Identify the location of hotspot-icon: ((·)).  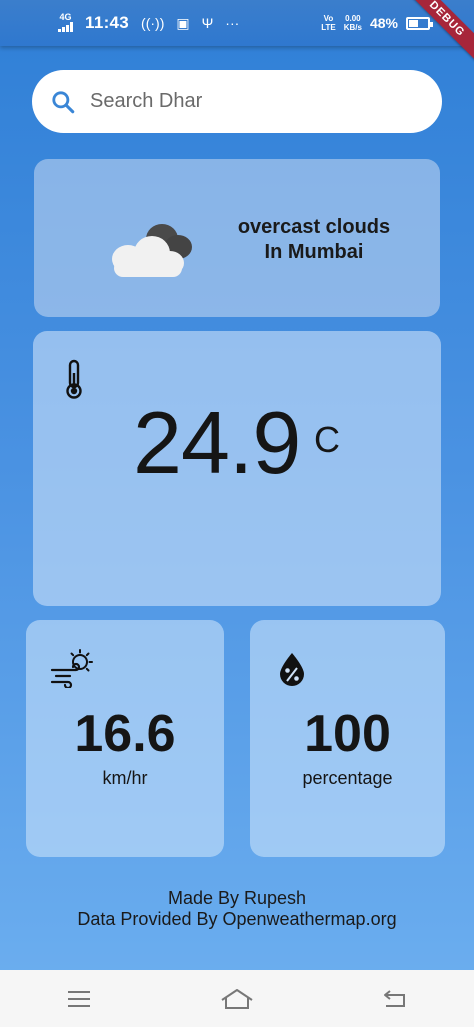
(153, 23).